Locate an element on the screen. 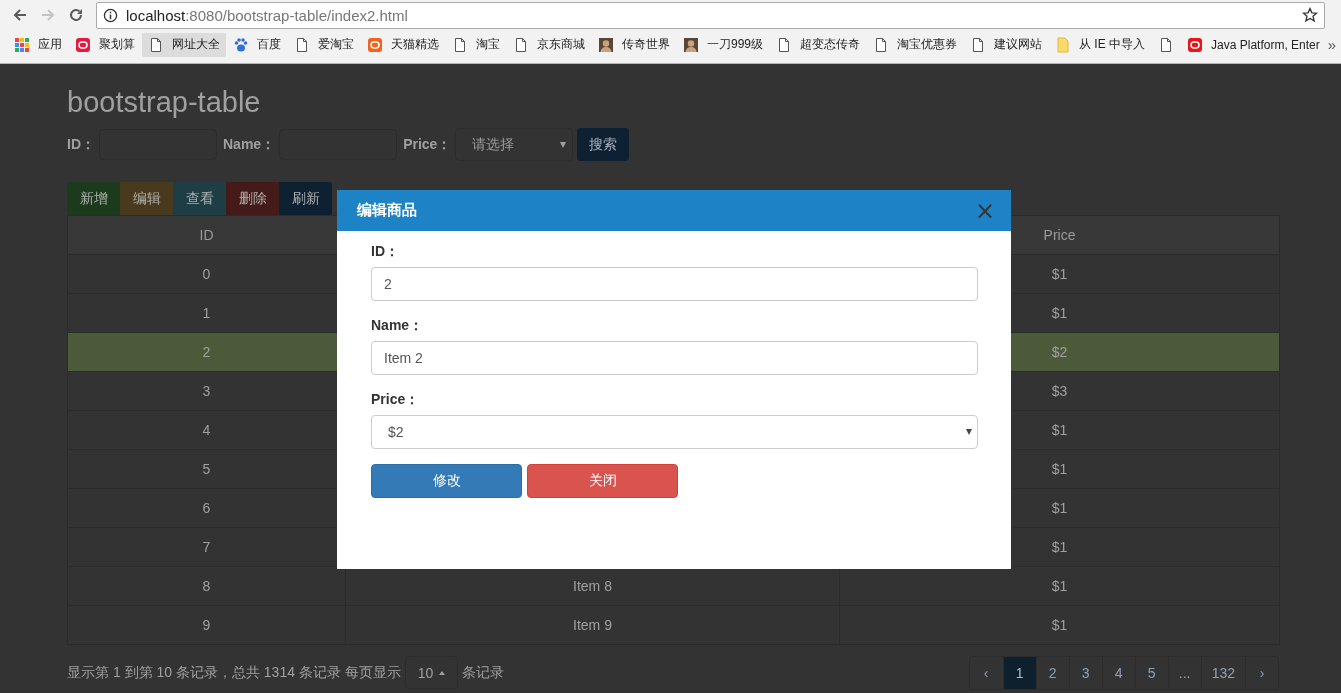 This screenshot has width=1341, height=693. toolbar-button: 查看 is located at coordinates (199, 198).